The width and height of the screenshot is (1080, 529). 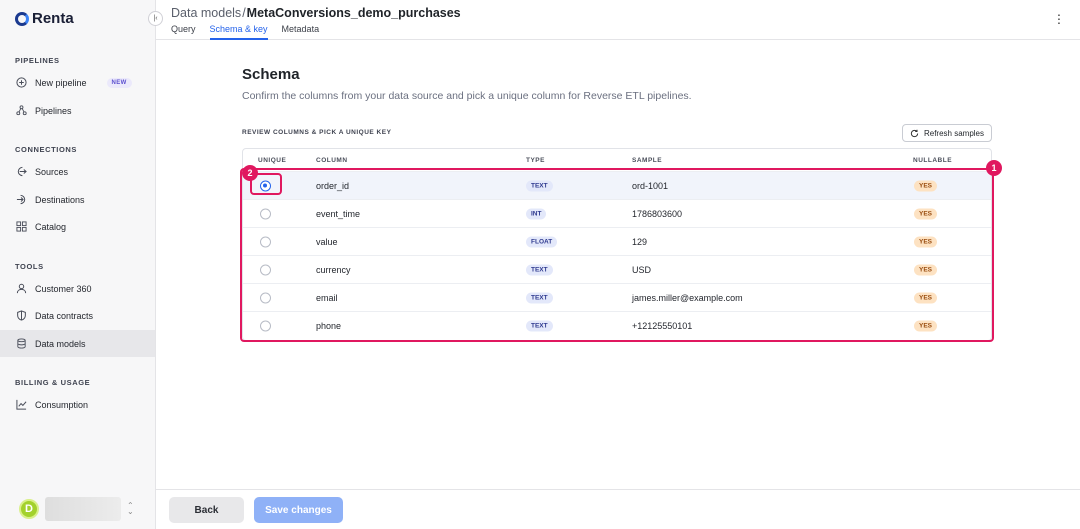 I want to click on sidebar-item-label: New pipeline, so click(x=61, y=82).